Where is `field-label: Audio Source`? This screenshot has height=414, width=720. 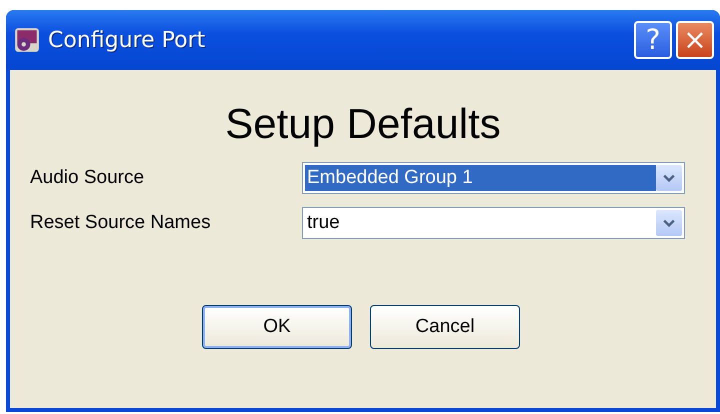
field-label: Audio Source is located at coordinates (88, 178).